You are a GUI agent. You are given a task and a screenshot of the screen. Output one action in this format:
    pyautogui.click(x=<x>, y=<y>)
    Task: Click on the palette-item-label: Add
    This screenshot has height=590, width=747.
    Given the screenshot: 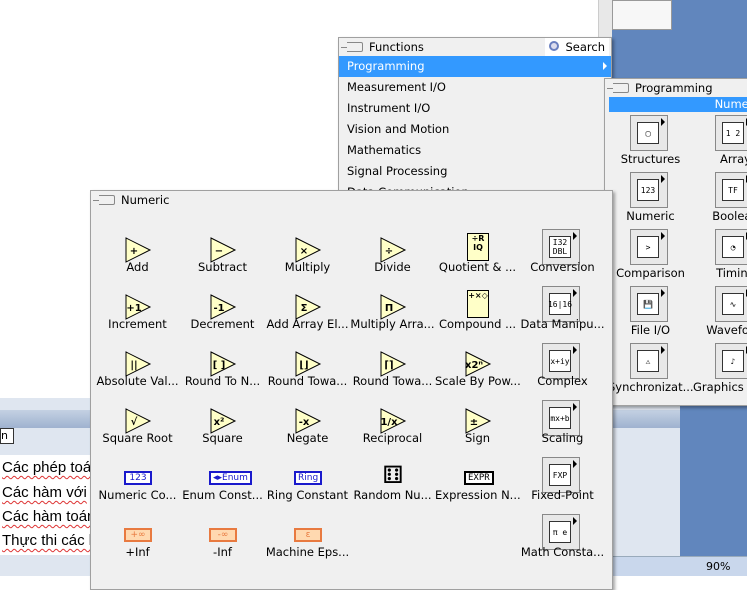 What is the action you would take?
    pyautogui.click(x=137, y=267)
    